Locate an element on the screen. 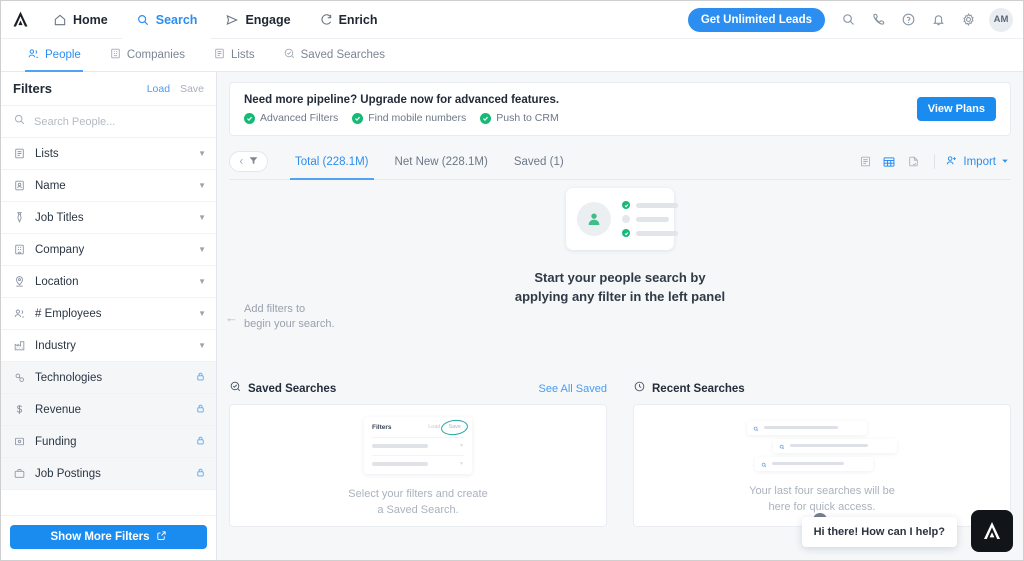 Image resolution: width=1024 pixels, height=561 pixels. filter-row-location: Location ▼ is located at coordinates (108, 282).